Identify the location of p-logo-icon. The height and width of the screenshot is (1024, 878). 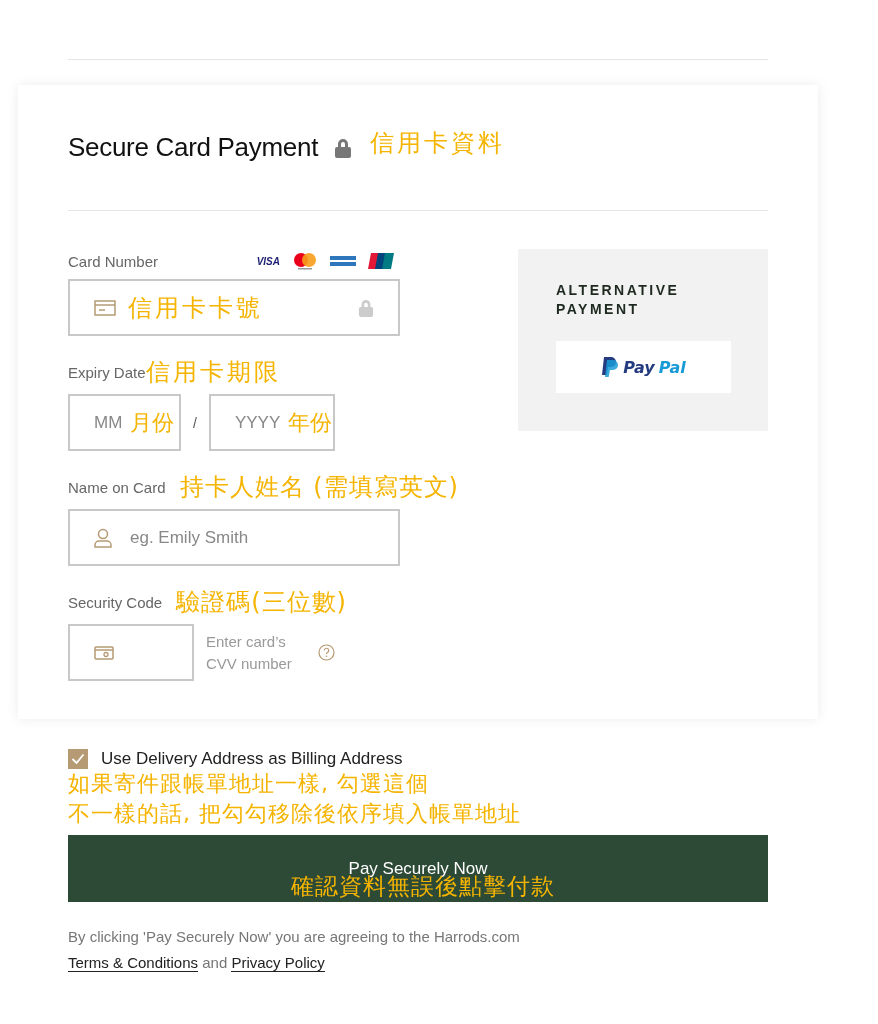
(610, 367).